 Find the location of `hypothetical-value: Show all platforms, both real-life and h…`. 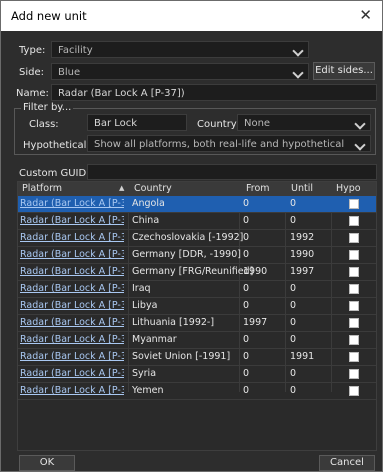

hypothetical-value: Show all platforms, both real-life and h… is located at coordinates (219, 144).